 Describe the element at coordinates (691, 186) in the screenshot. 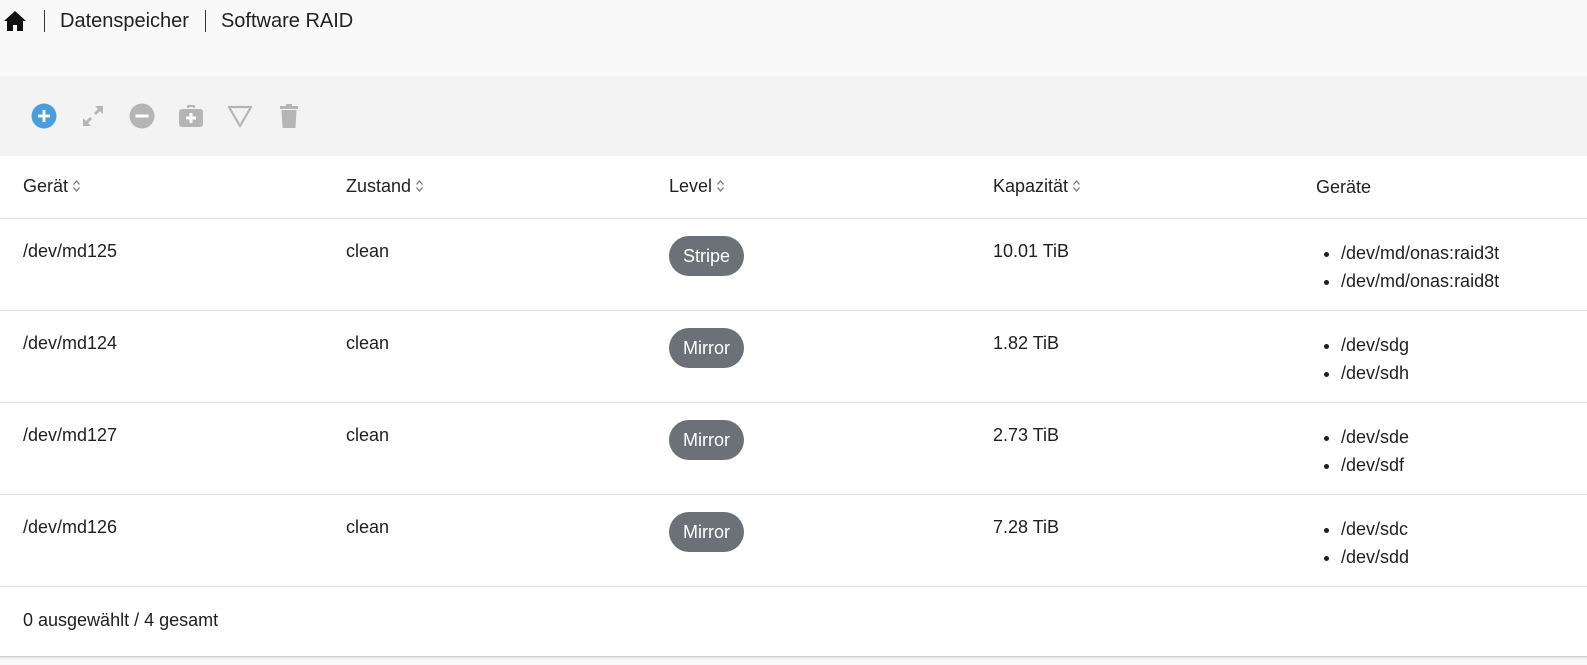

I see `column-header-label: Level` at that location.